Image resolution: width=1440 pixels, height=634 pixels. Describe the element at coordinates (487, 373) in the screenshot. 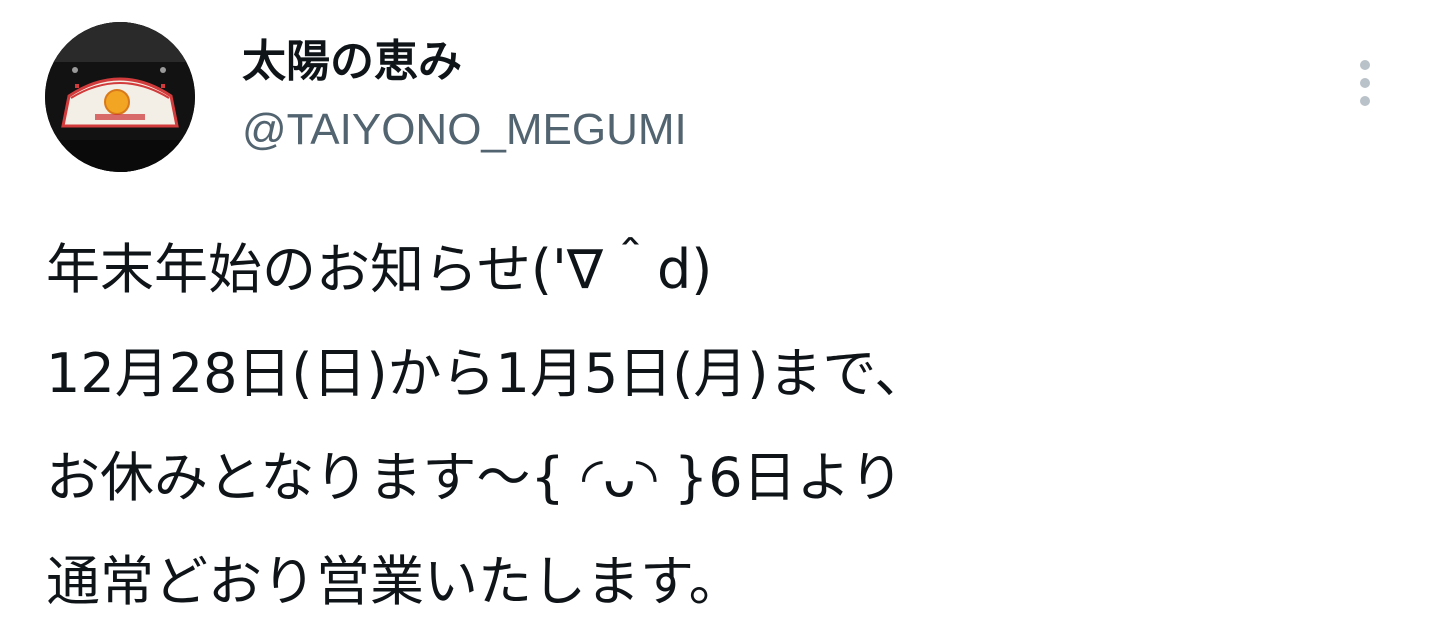

I see `tweet-text-line: 12月28日(日)から1月5日(月)まで、` at that location.